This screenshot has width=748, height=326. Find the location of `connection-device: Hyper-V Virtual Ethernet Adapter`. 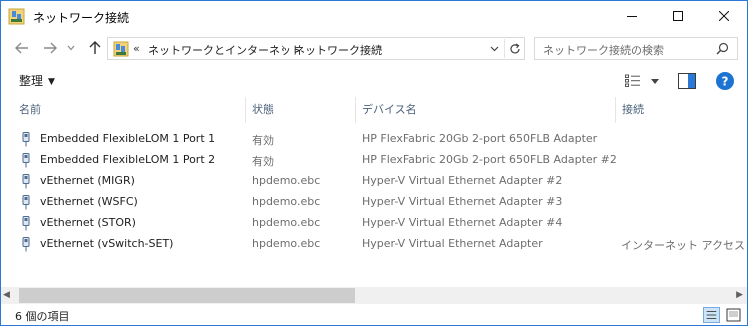

connection-device: Hyper-V Virtual Ethernet Adapter is located at coordinates (452, 243).